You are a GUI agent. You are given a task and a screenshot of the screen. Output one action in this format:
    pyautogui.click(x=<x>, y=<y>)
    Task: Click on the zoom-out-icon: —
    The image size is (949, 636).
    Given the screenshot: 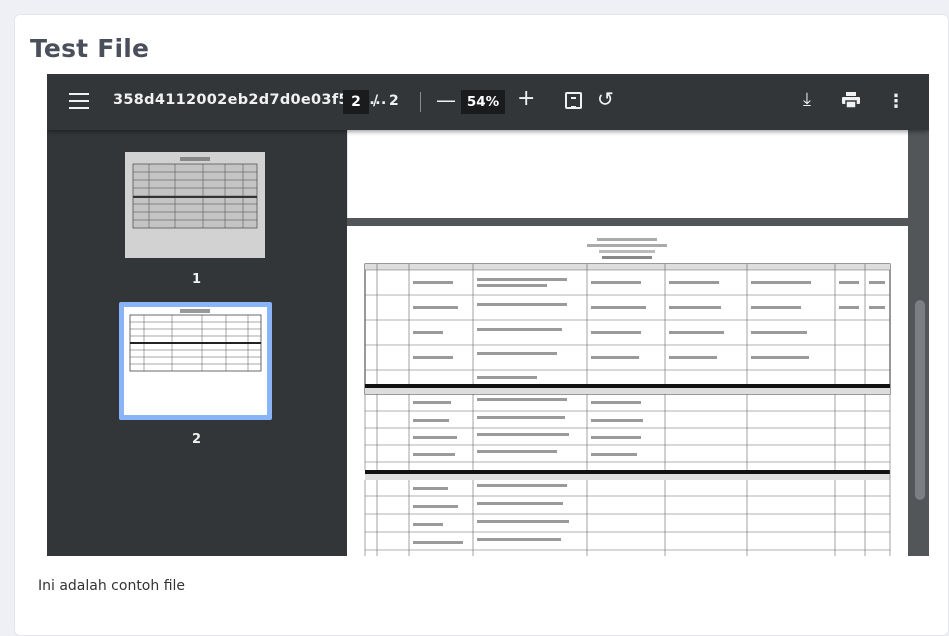 What is the action you would take?
    pyautogui.click(x=446, y=100)
    